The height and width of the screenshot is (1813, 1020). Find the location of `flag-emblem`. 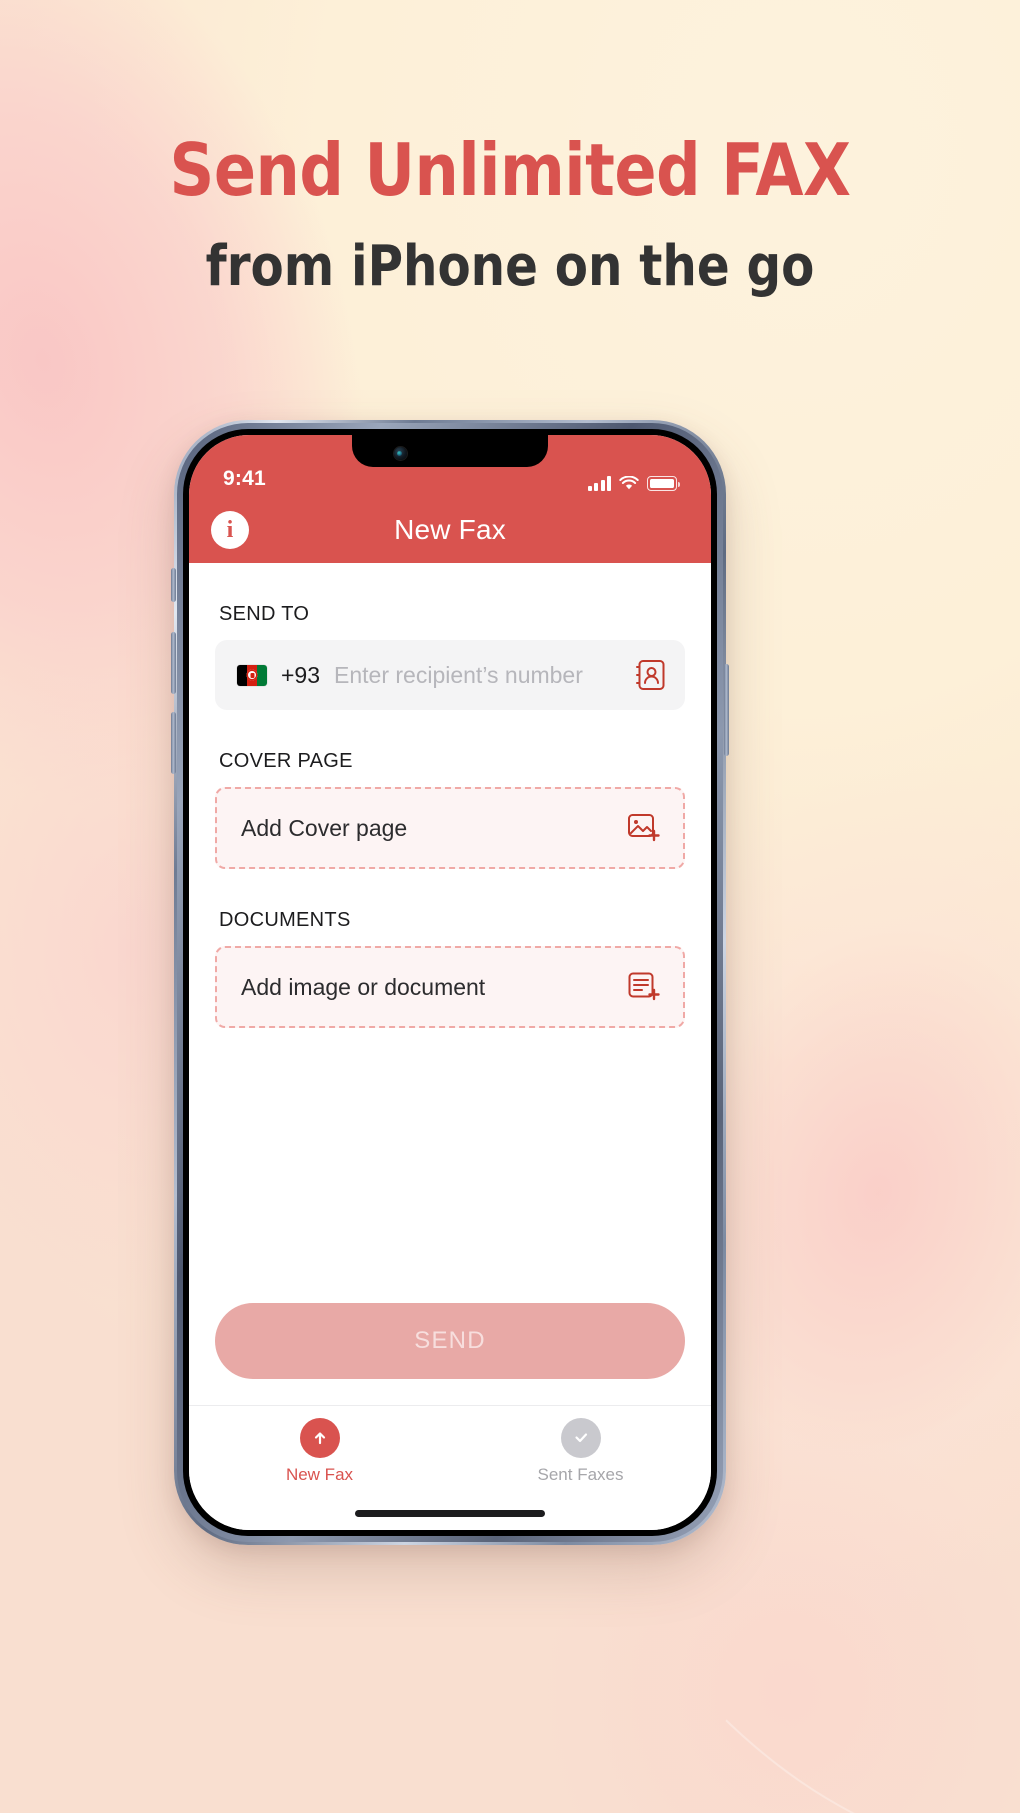

flag-emblem is located at coordinates (252, 675).